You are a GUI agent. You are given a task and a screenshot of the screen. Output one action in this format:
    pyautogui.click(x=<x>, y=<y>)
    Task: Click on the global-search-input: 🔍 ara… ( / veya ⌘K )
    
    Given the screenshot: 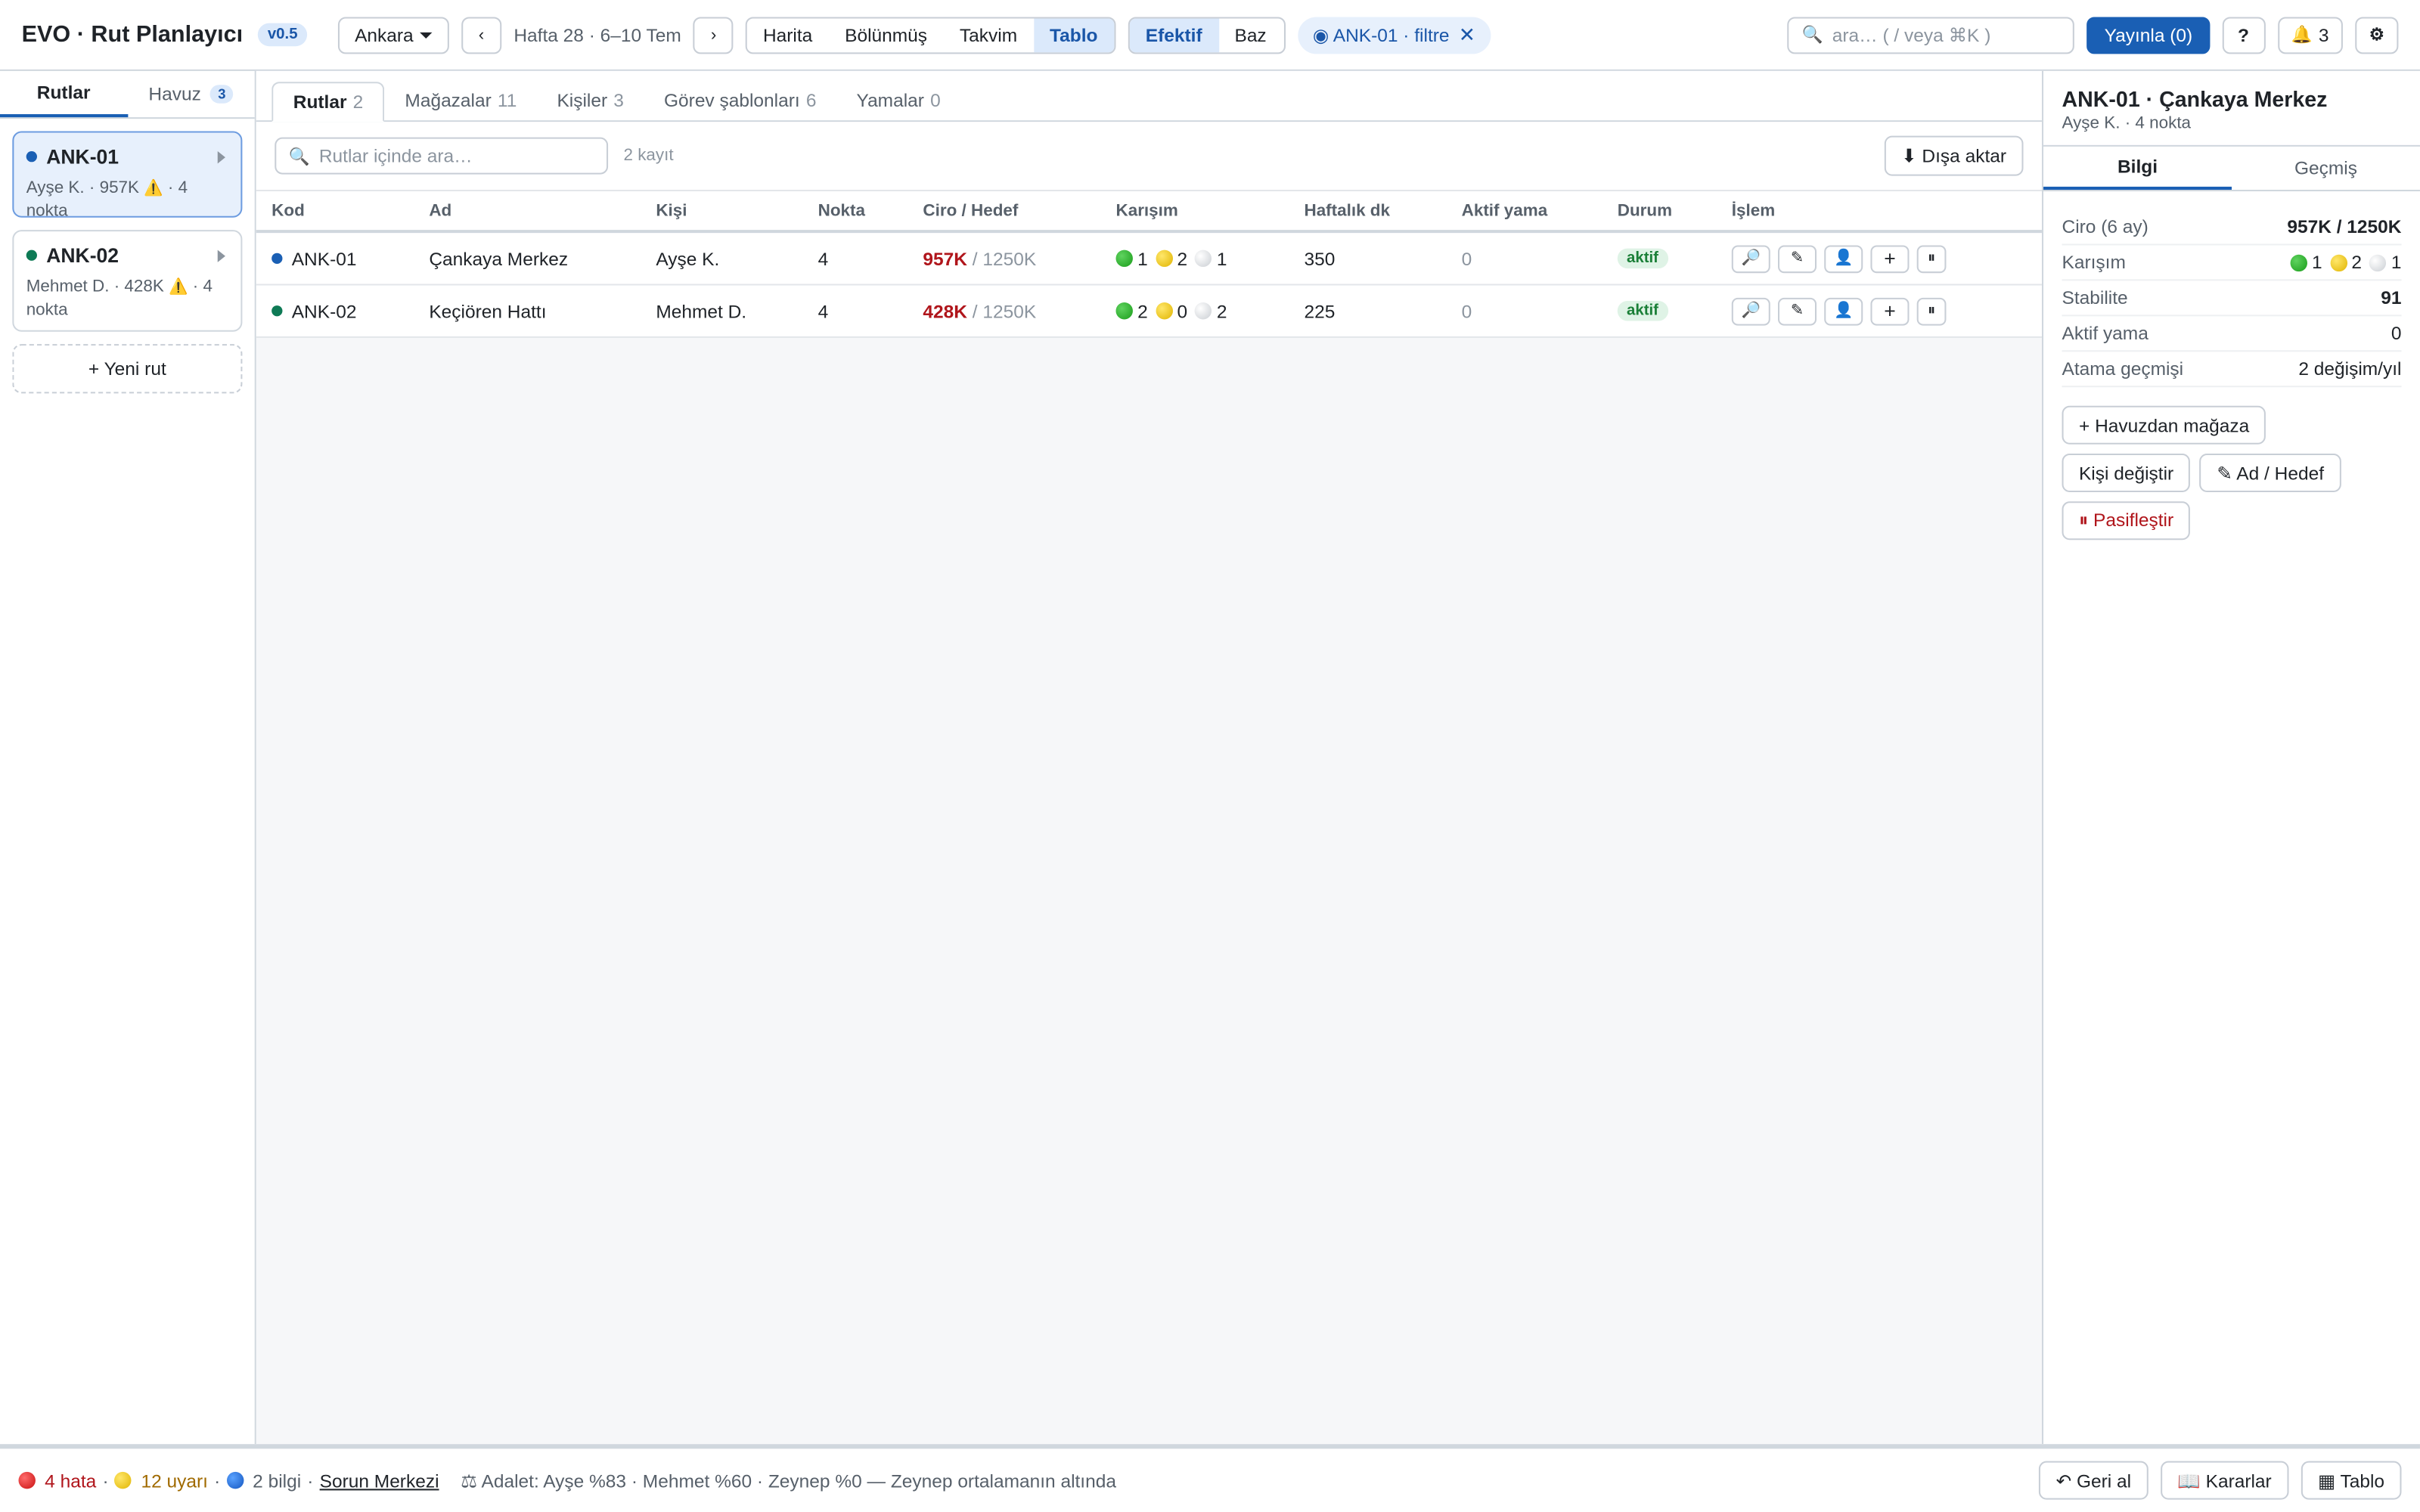 What is the action you would take?
    pyautogui.click(x=1931, y=35)
    